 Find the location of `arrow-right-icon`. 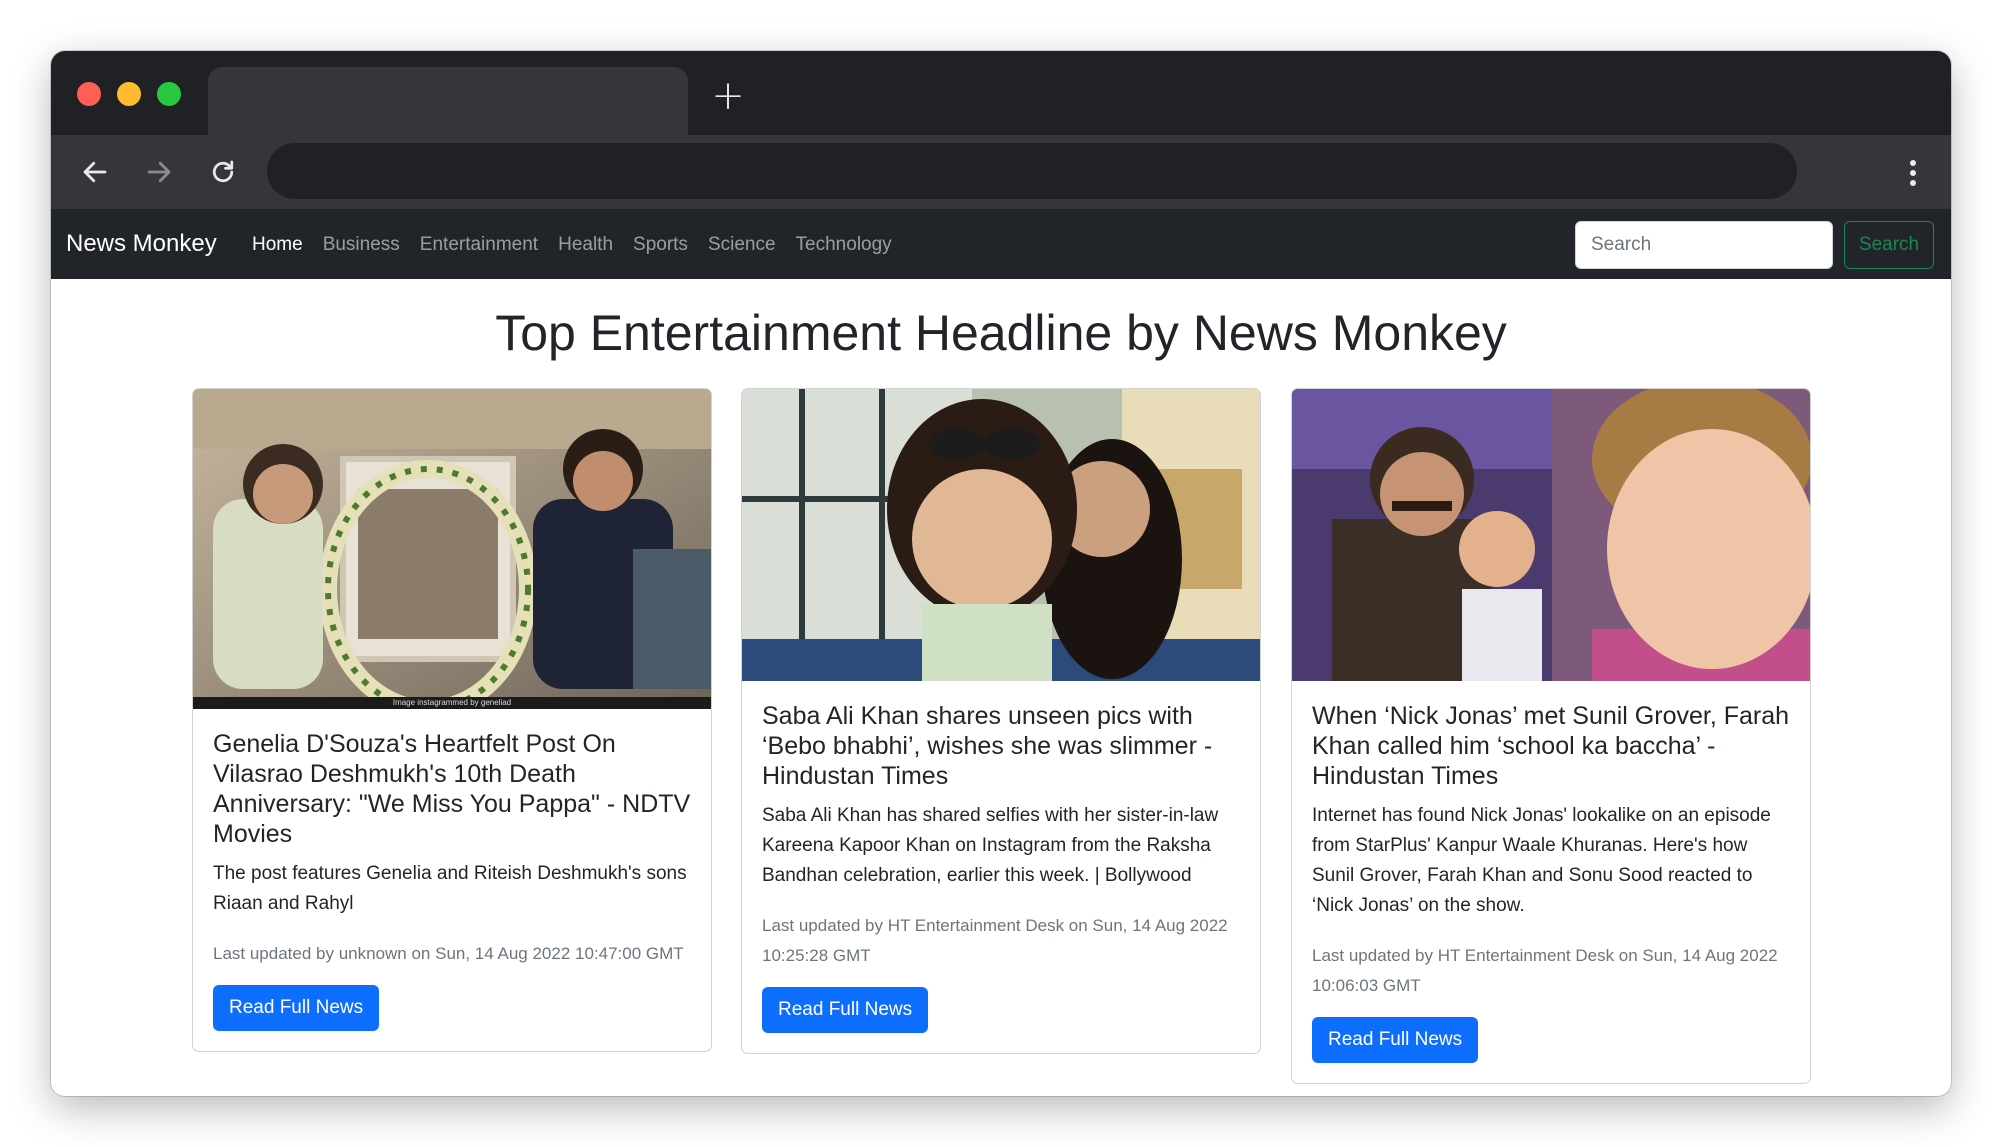

arrow-right-icon is located at coordinates (159, 172).